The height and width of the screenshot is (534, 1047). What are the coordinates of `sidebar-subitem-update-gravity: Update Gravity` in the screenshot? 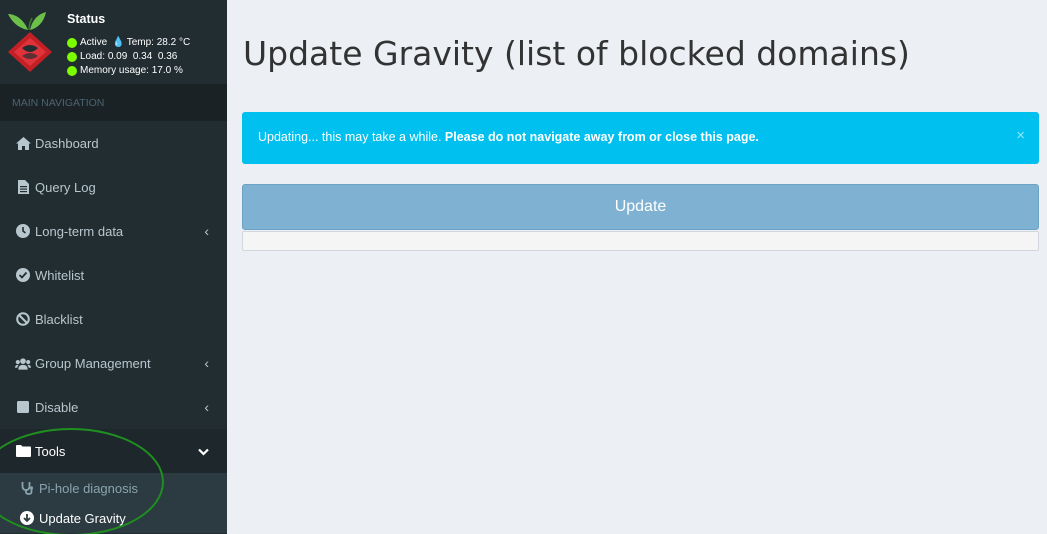 It's located at (113, 518).